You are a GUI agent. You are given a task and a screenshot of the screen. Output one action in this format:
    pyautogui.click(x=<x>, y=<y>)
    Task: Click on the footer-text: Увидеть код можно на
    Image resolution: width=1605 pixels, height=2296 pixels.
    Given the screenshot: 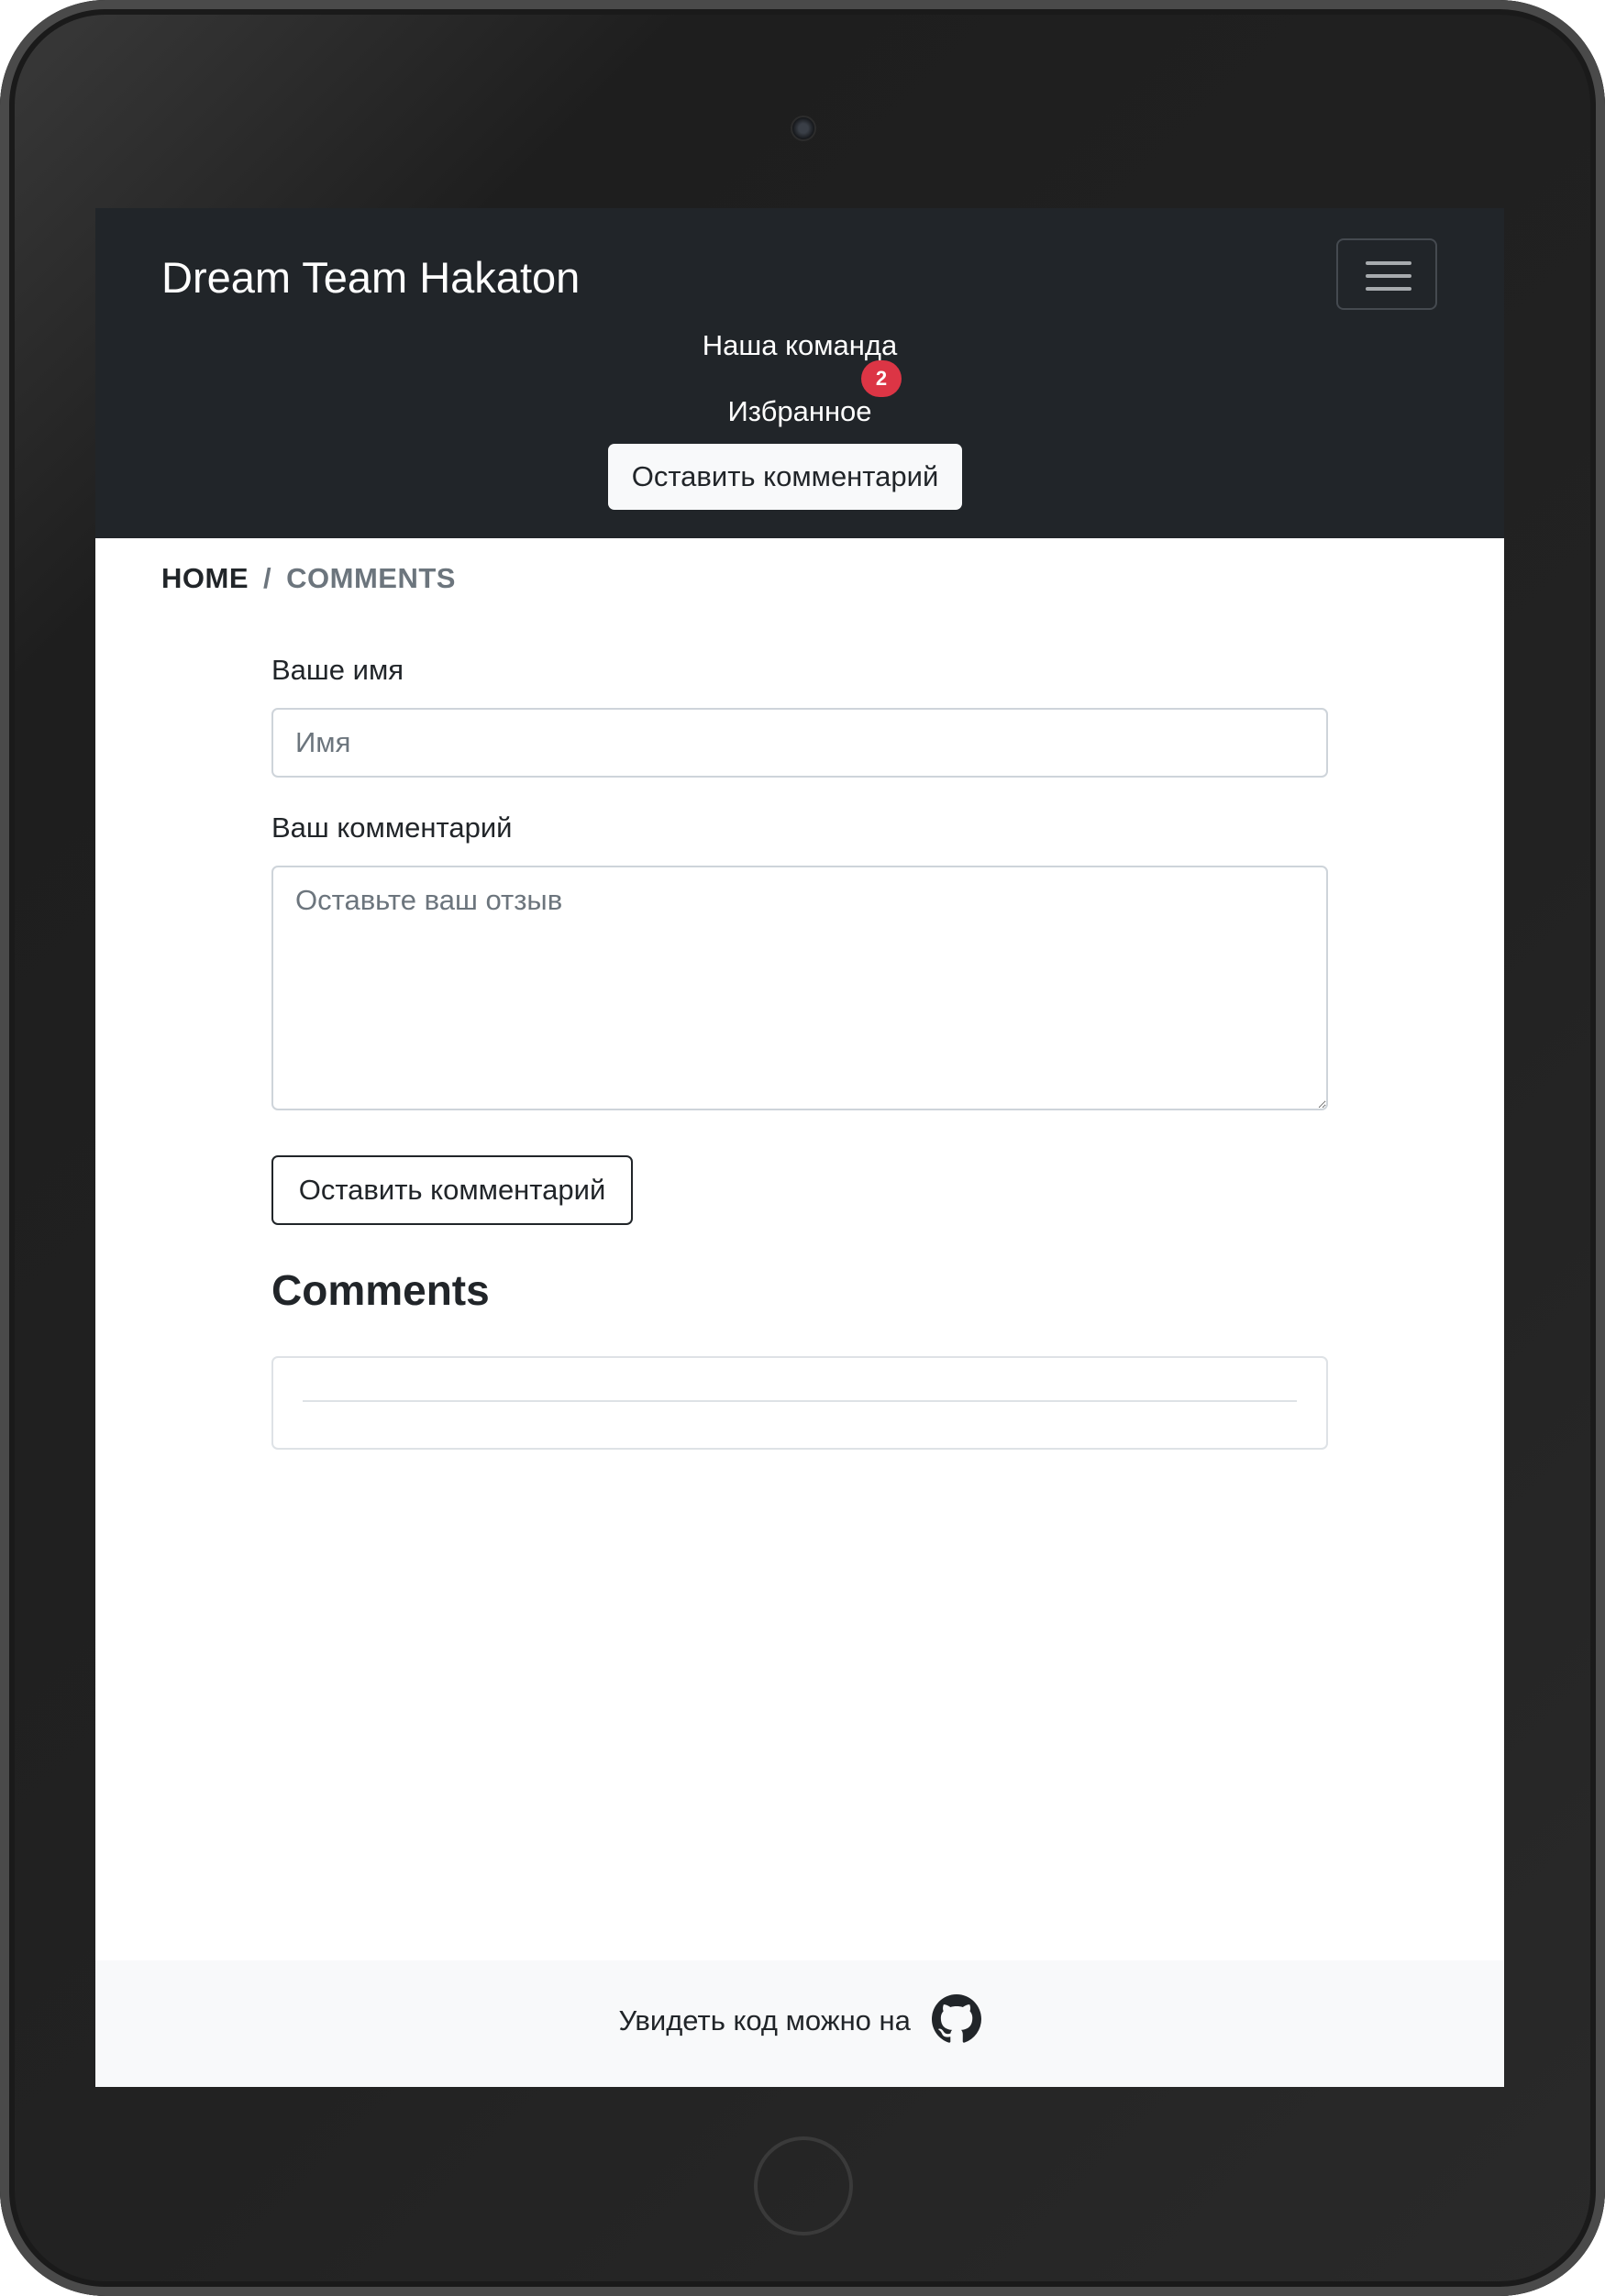 What is the action you would take?
    pyautogui.click(x=764, y=2020)
    